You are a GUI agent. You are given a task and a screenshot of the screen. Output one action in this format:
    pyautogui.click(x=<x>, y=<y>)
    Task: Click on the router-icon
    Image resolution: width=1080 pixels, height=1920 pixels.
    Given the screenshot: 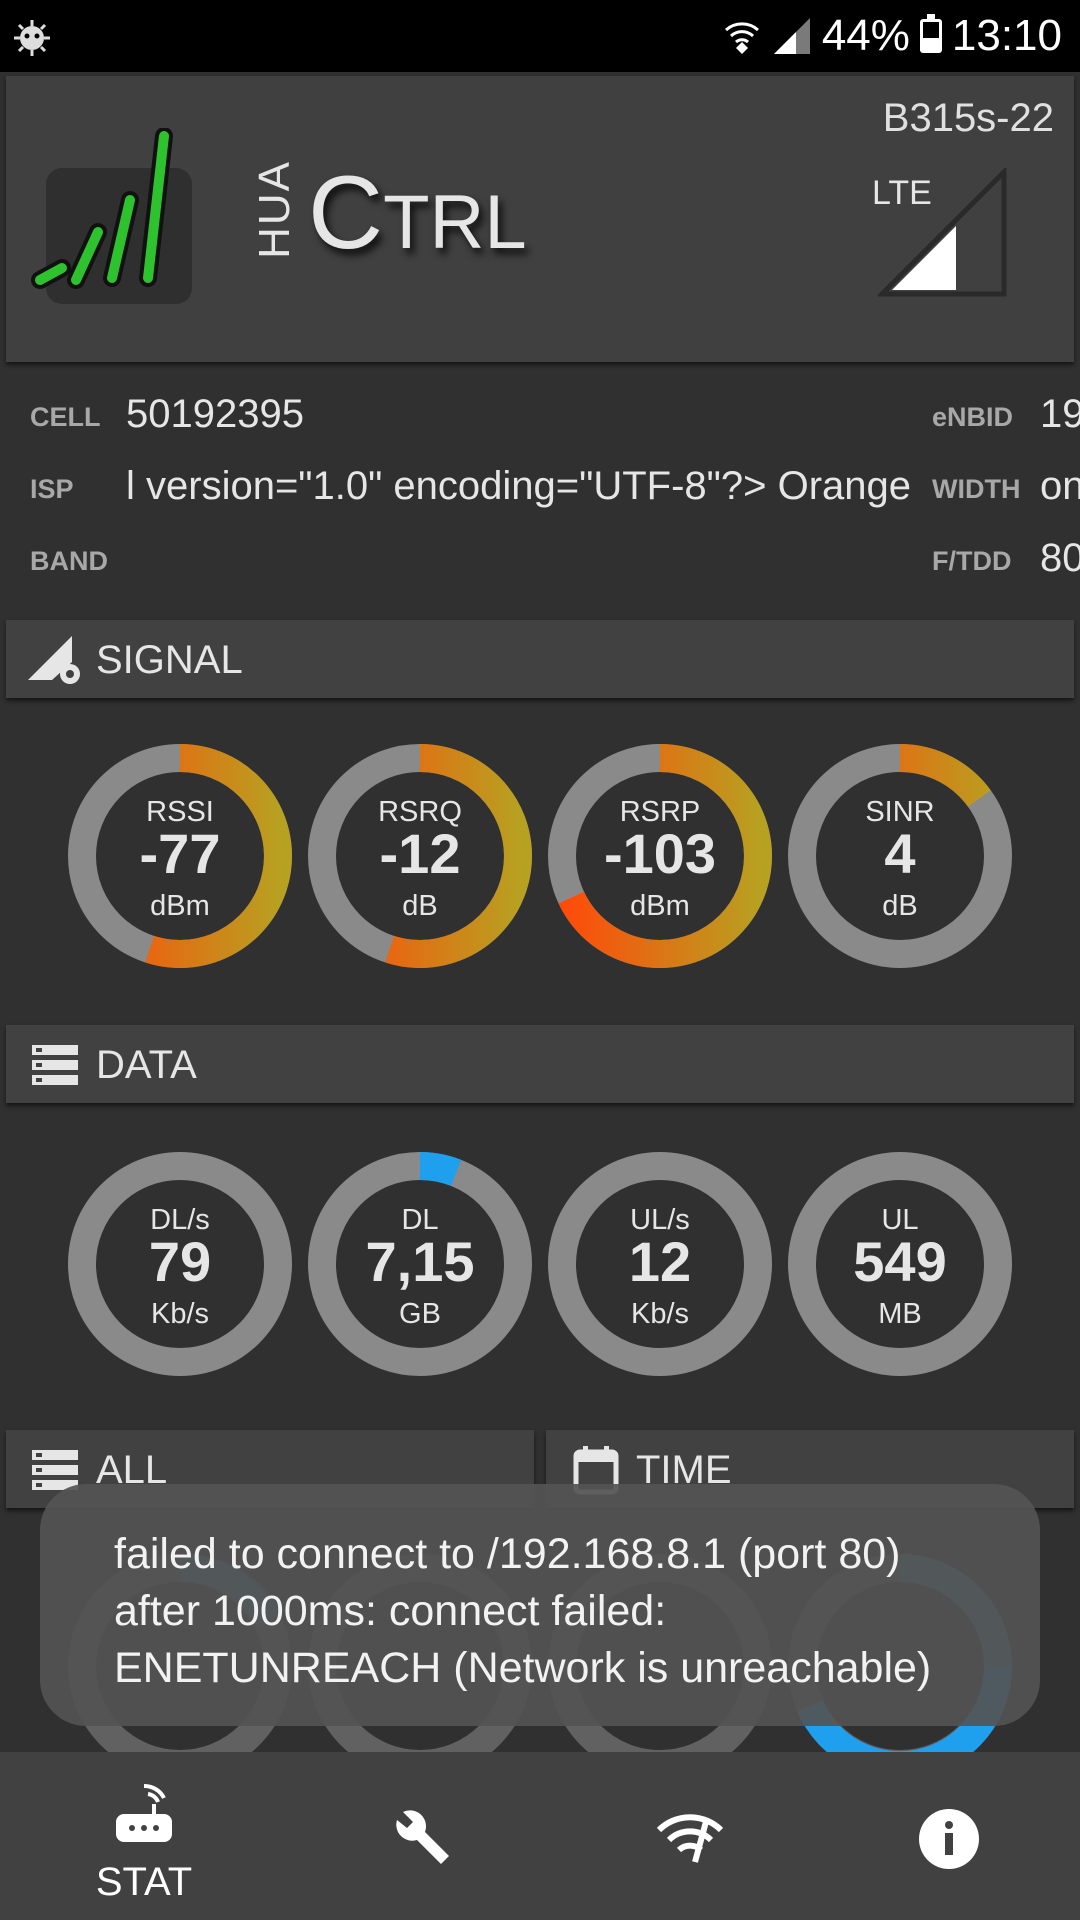 What is the action you would take?
    pyautogui.click(x=144, y=1812)
    